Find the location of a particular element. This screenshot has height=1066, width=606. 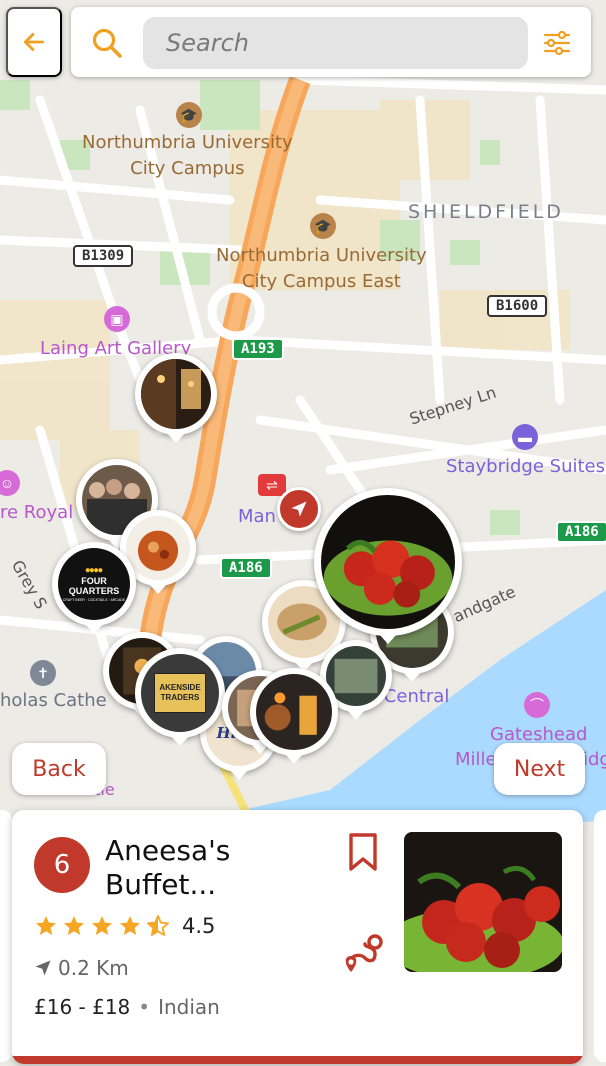

current-location-marker is located at coordinates (299, 509).